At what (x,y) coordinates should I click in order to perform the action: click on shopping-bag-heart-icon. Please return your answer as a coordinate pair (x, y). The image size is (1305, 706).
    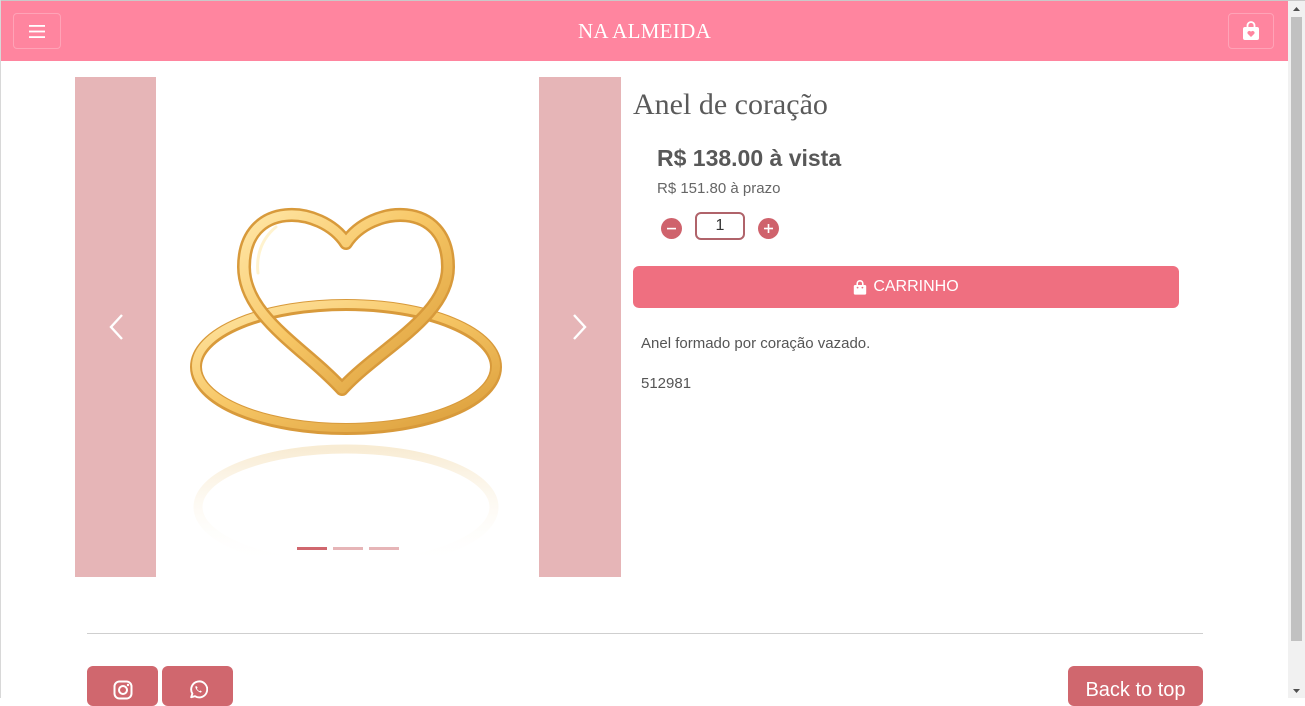
    Looking at the image, I should click on (1251, 30).